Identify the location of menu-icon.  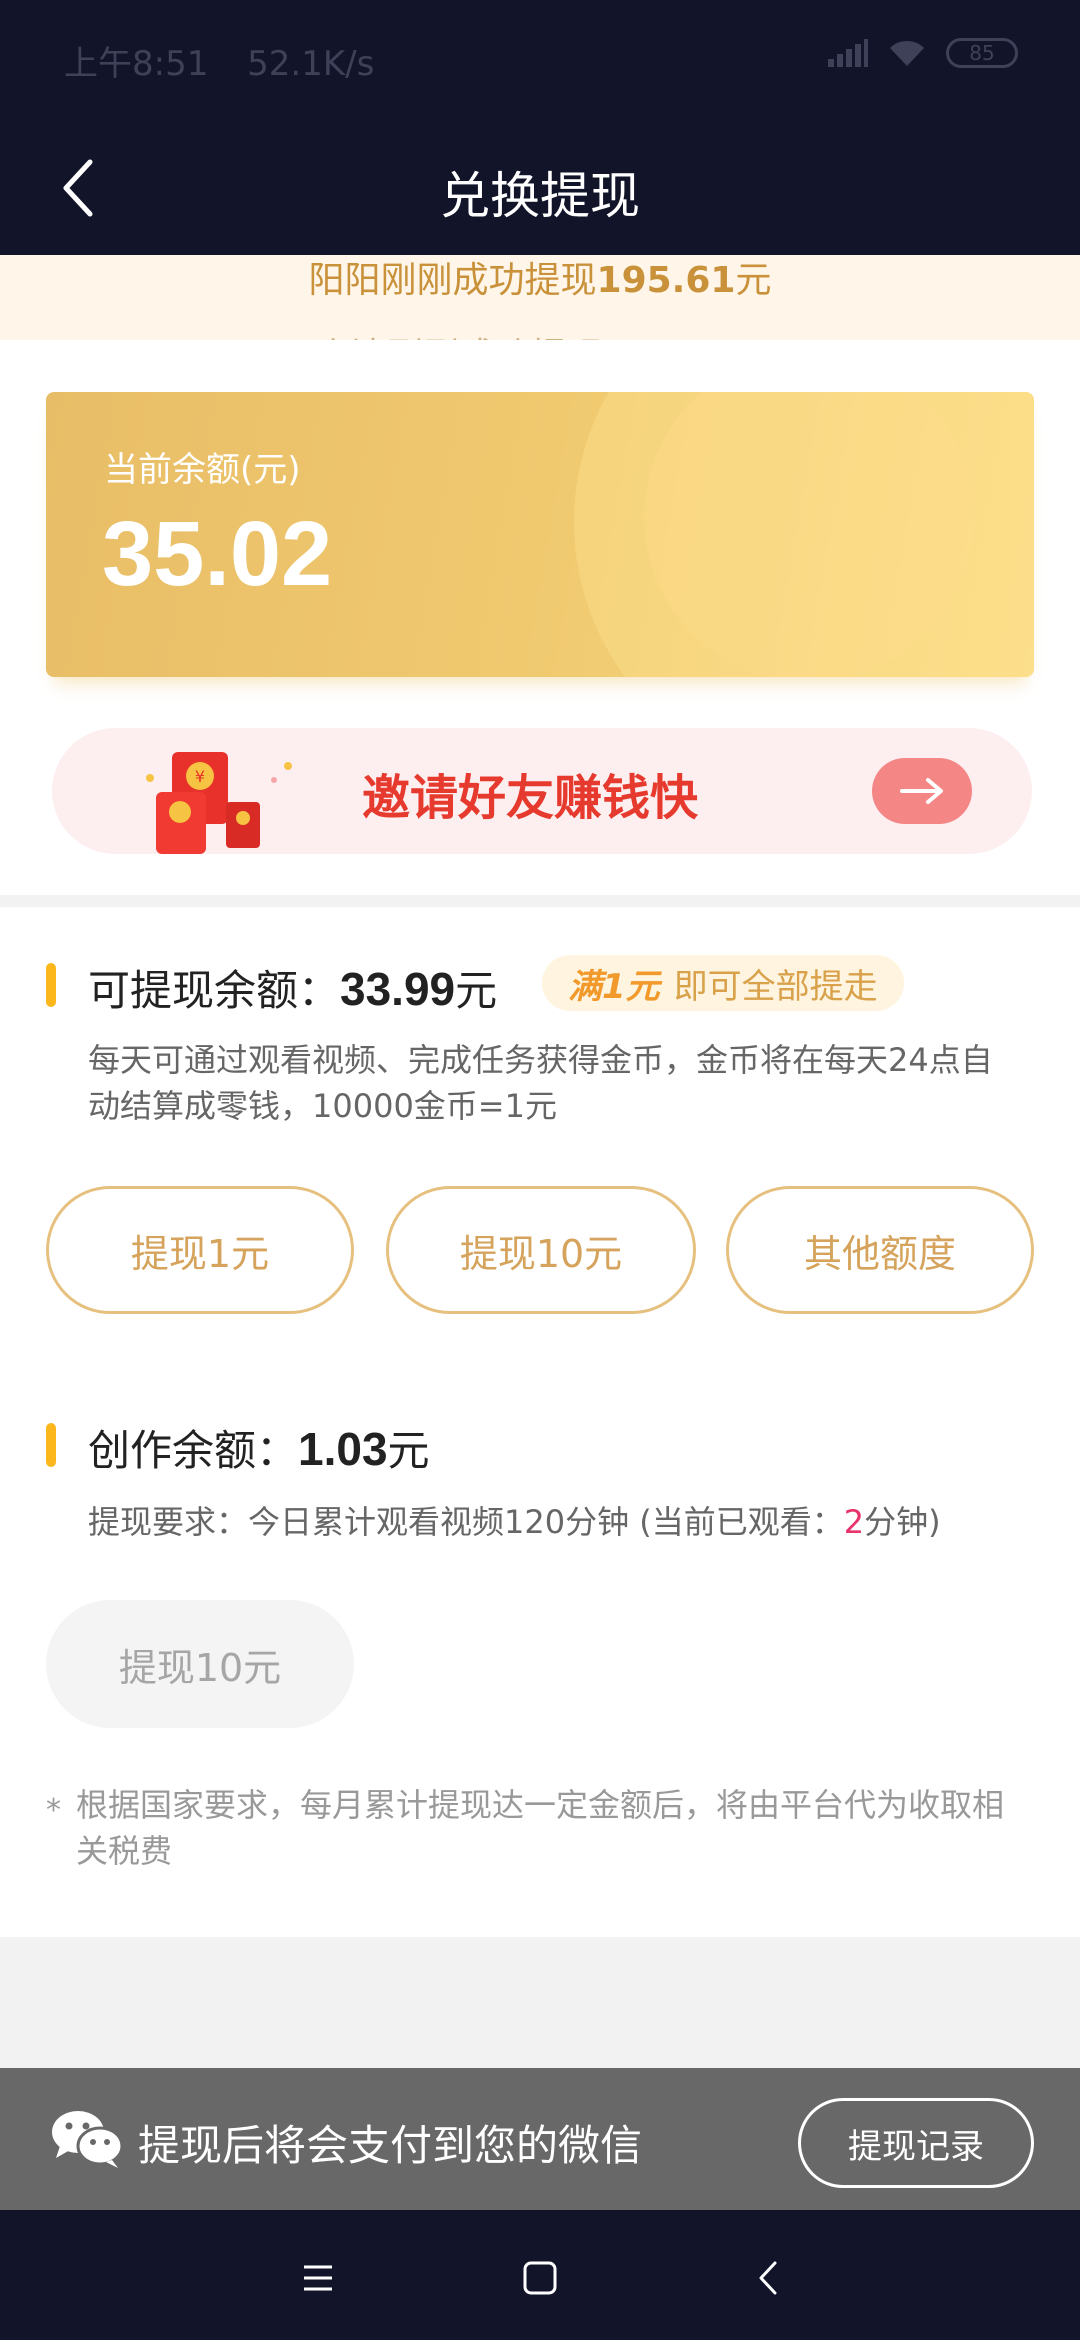
(318, 2278).